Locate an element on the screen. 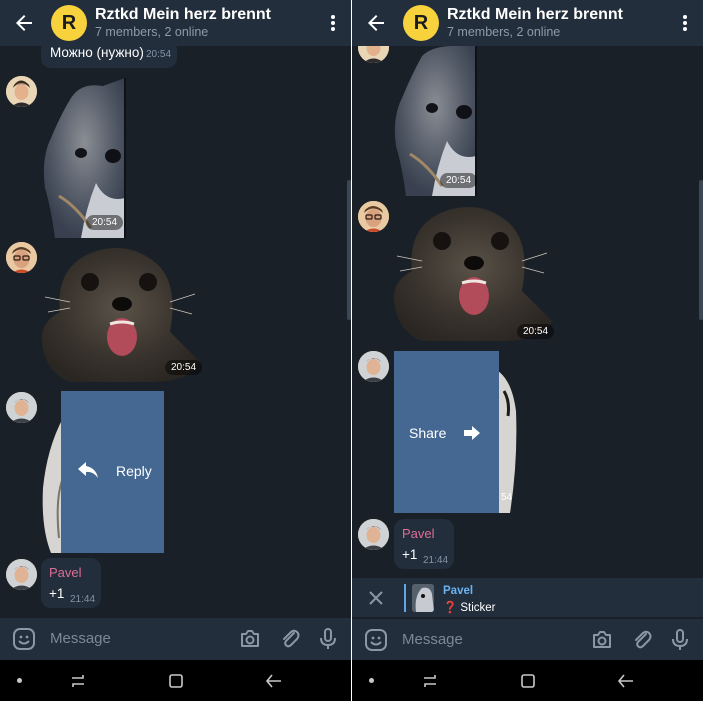 This screenshot has height=701, width=703. share-arrow-icon is located at coordinates (472, 433).